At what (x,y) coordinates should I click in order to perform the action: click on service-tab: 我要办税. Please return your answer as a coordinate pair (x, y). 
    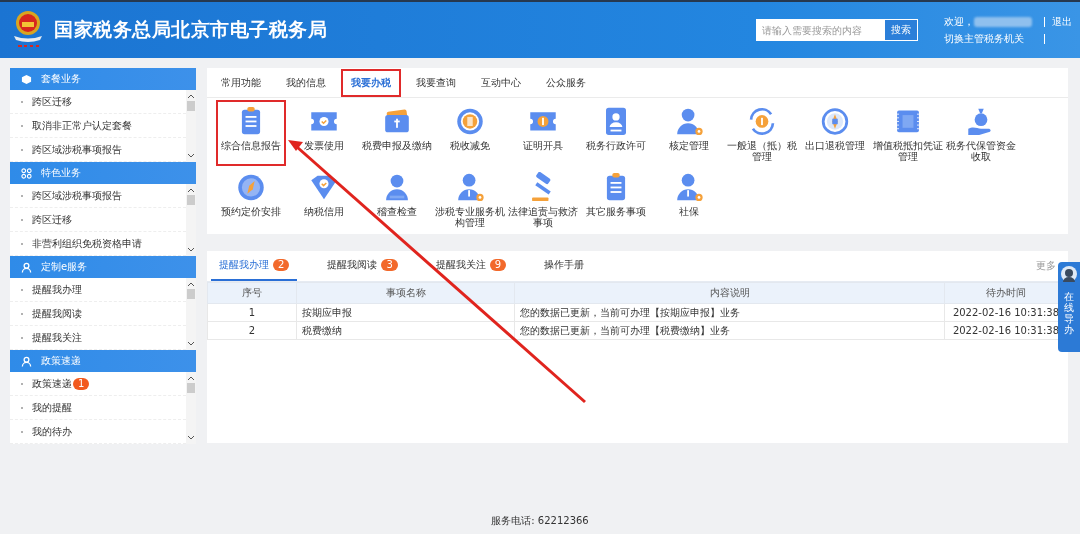
    Looking at the image, I should click on (371, 82).